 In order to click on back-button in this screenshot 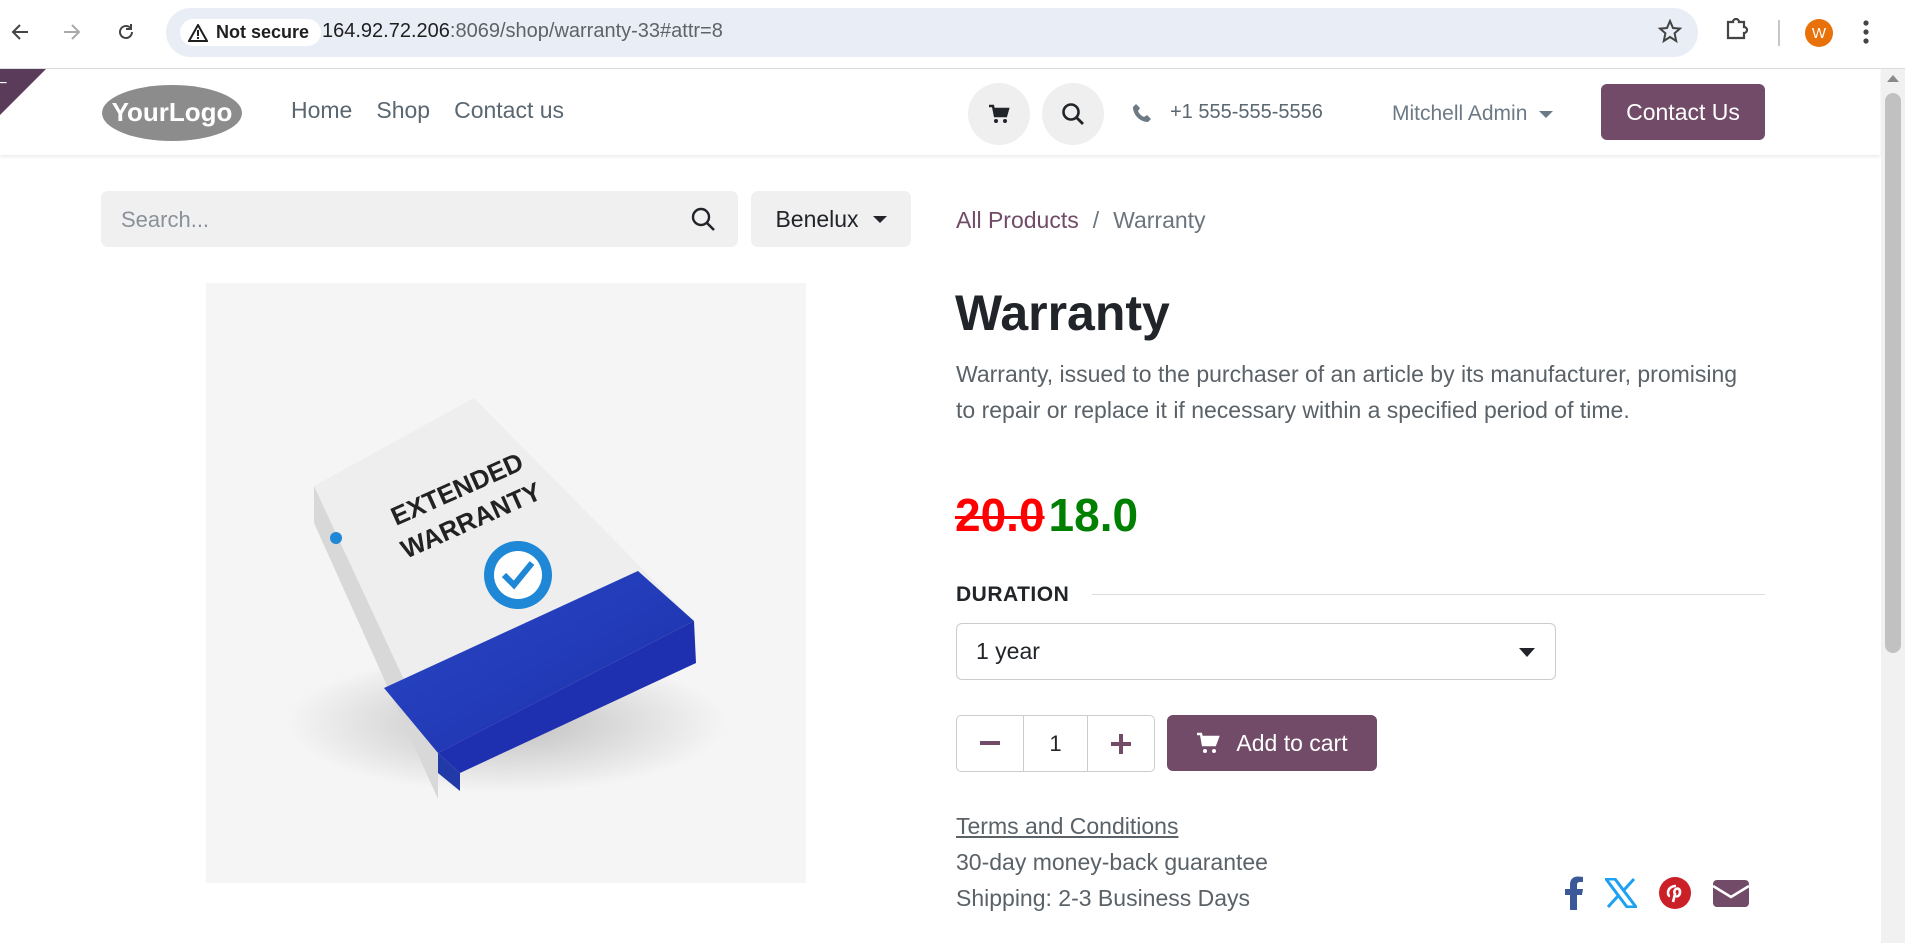, I will do `click(20, 32)`.